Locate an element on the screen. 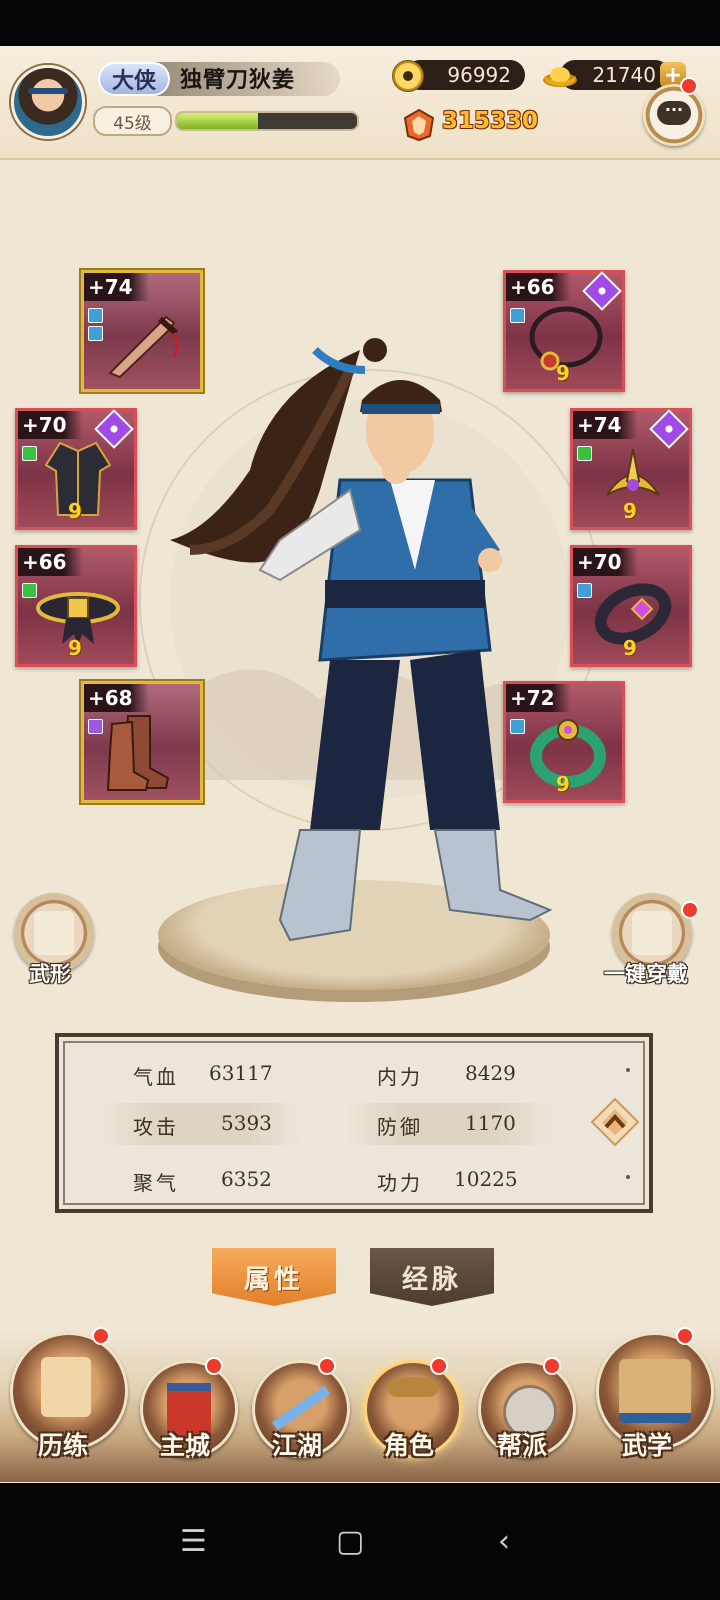 The height and width of the screenshot is (1600, 720). nav-label: 角色 is located at coordinates (408, 1445).